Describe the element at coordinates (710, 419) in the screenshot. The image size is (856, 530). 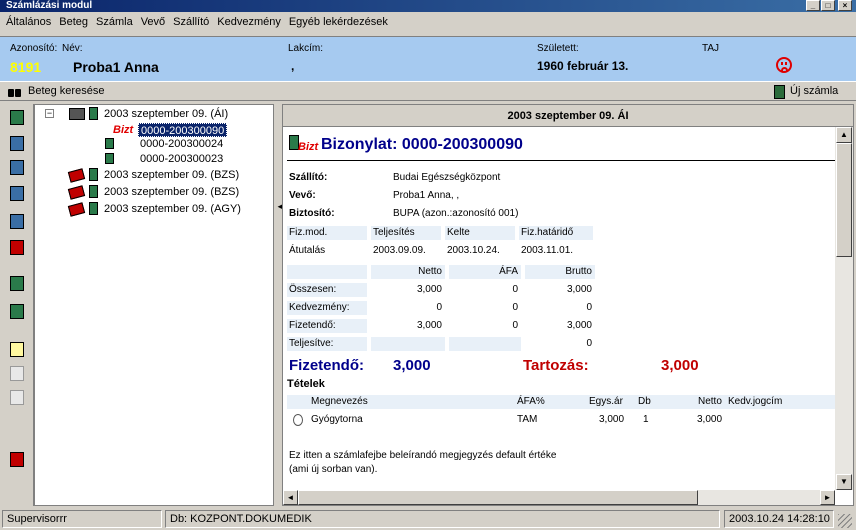
I see `item-net: 3,000` at that location.